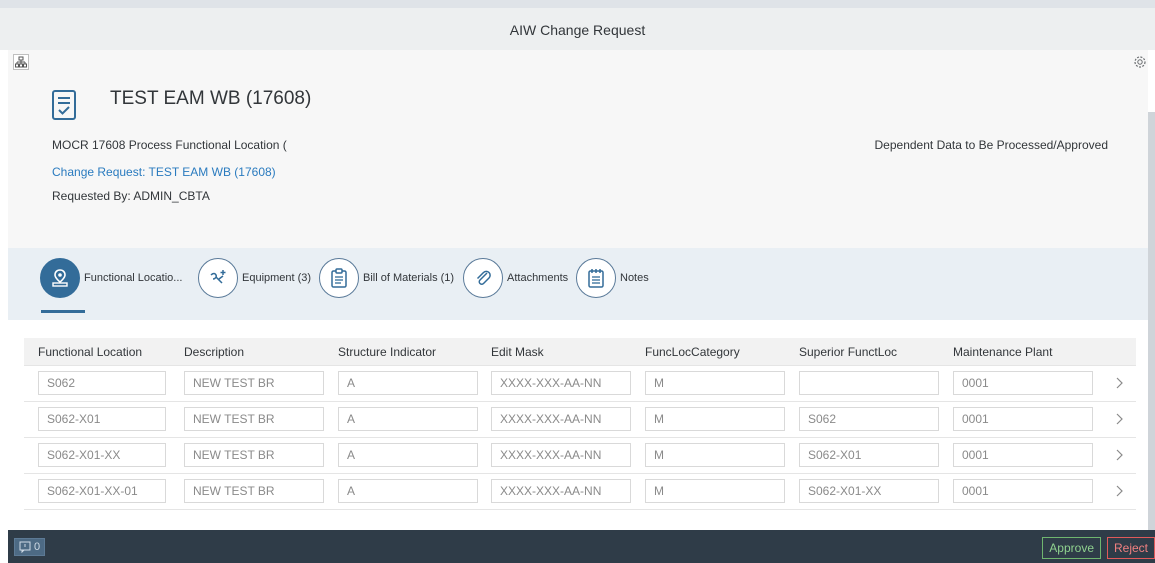 Image resolution: width=1155 pixels, height=563 pixels. What do you see at coordinates (538, 278) in the screenshot?
I see `tab-label: Attachments` at bounding box center [538, 278].